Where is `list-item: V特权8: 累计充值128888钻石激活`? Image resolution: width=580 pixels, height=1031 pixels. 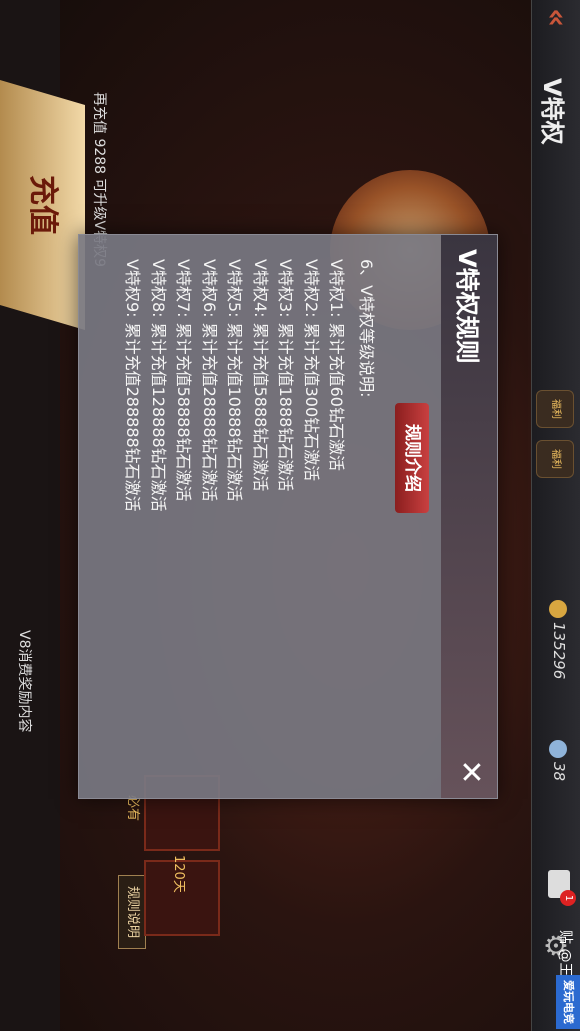
list-item: V特权8: 累计充值128888钻石激活 is located at coordinates (158, 385).